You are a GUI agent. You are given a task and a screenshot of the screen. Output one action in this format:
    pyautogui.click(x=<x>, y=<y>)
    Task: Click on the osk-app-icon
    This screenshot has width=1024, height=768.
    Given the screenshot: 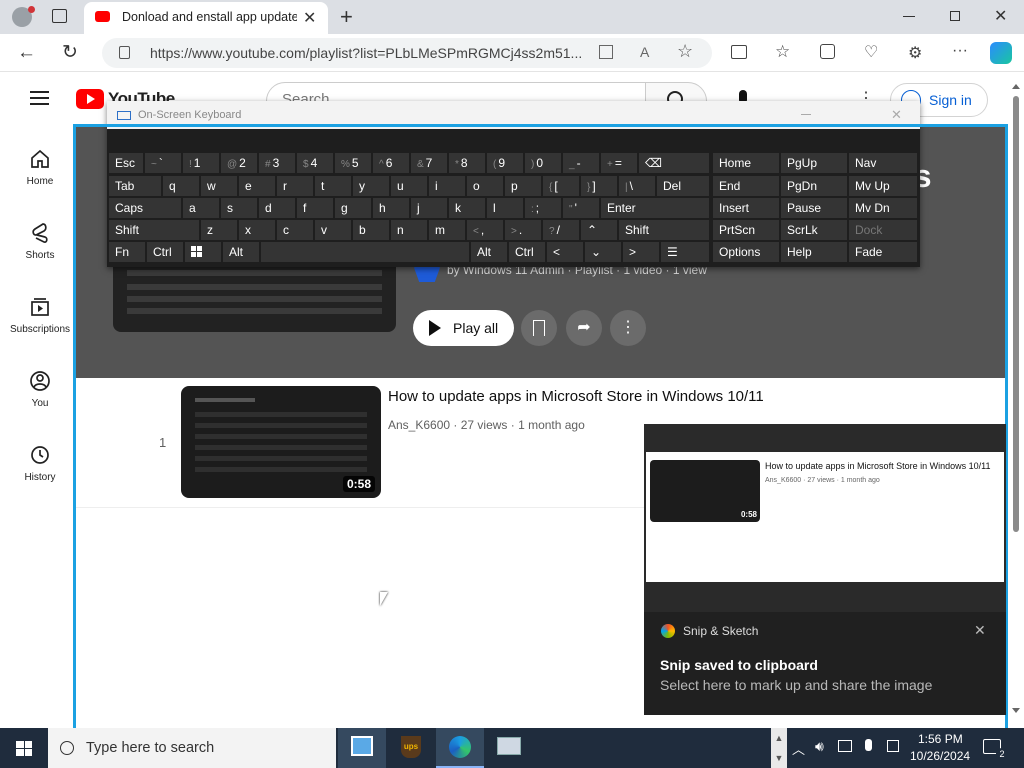 What is the action you would take?
    pyautogui.click(x=509, y=746)
    